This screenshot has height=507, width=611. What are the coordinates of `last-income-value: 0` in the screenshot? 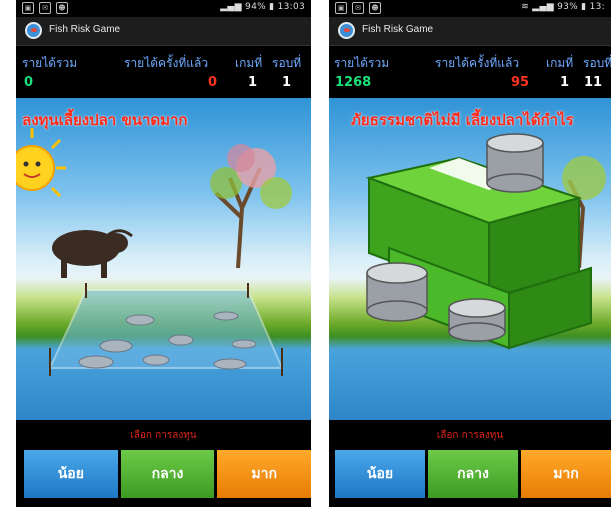 It's located at (213, 82).